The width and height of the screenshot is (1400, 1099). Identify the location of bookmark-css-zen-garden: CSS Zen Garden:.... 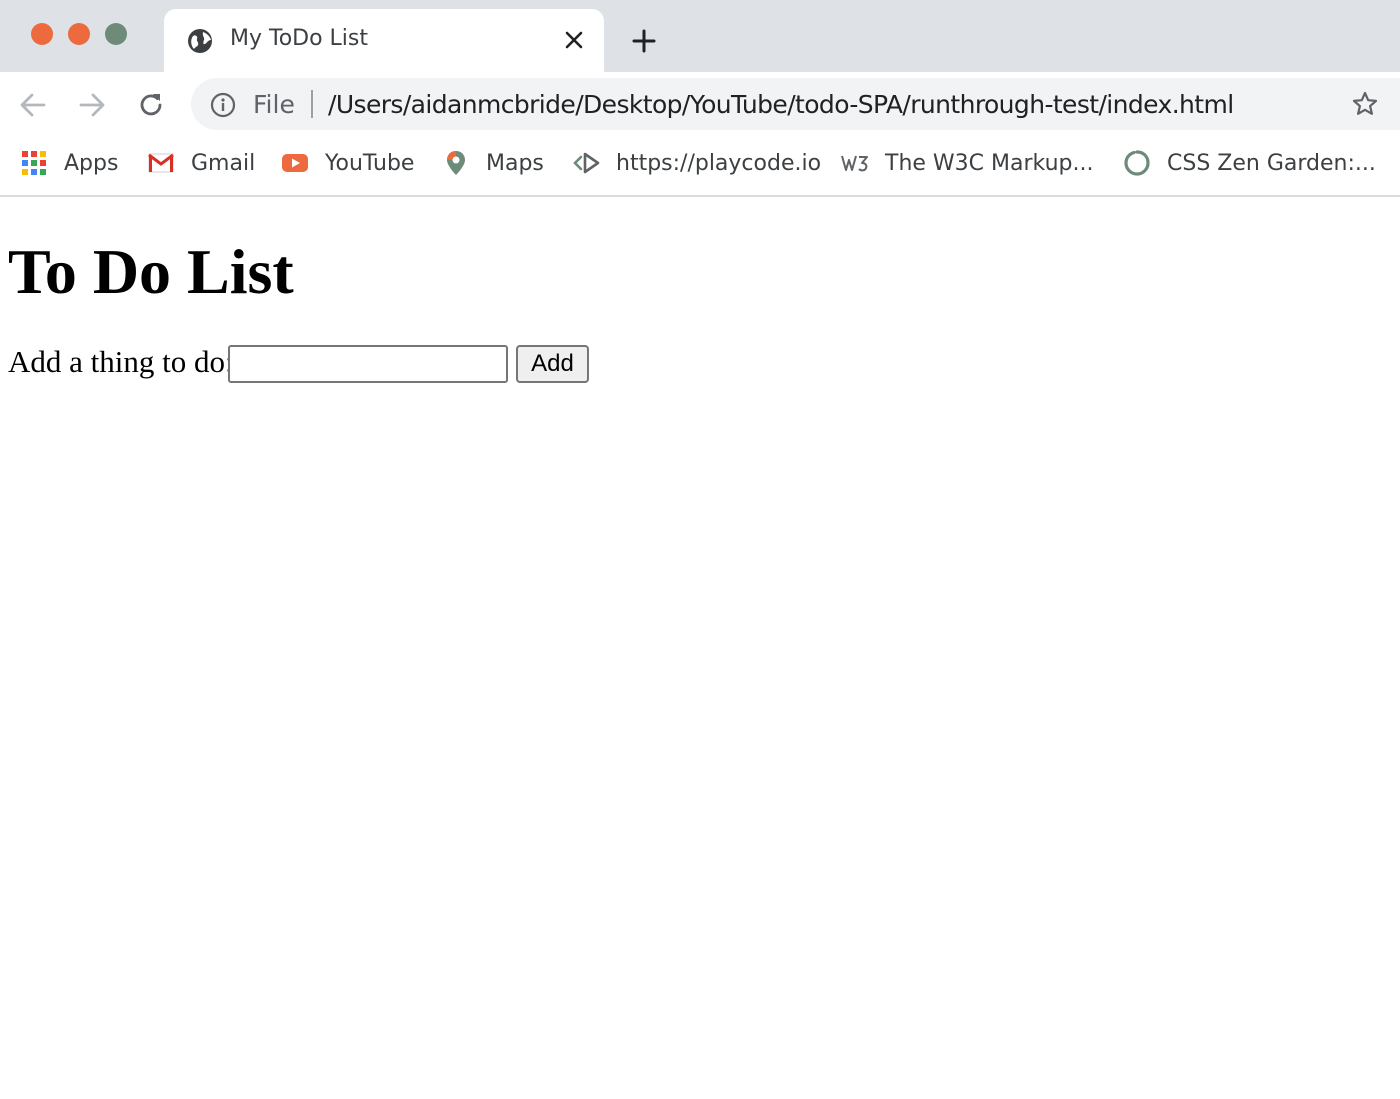
(1249, 163).